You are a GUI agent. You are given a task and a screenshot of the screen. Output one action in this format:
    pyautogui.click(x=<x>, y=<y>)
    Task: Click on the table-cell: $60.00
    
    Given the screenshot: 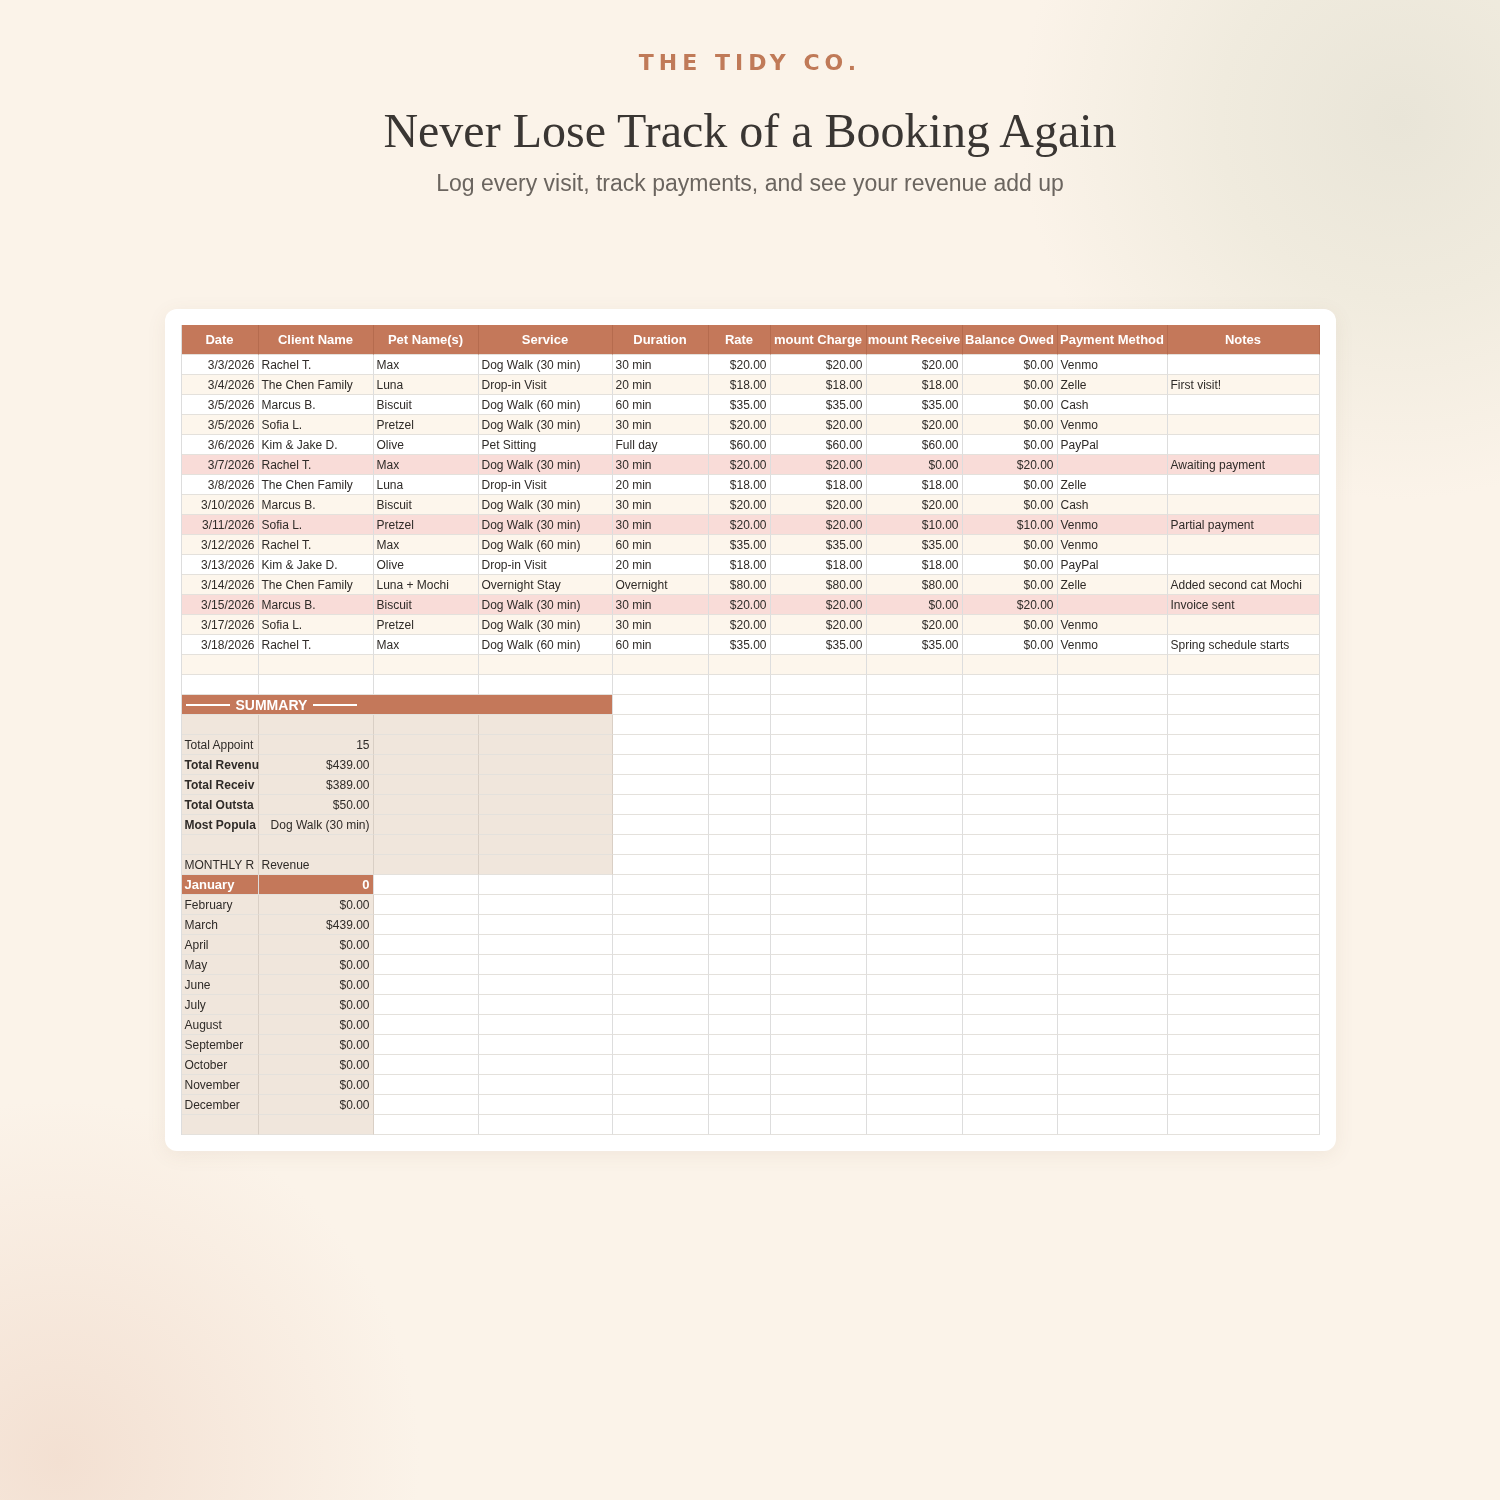 What is the action you would take?
    pyautogui.click(x=739, y=445)
    